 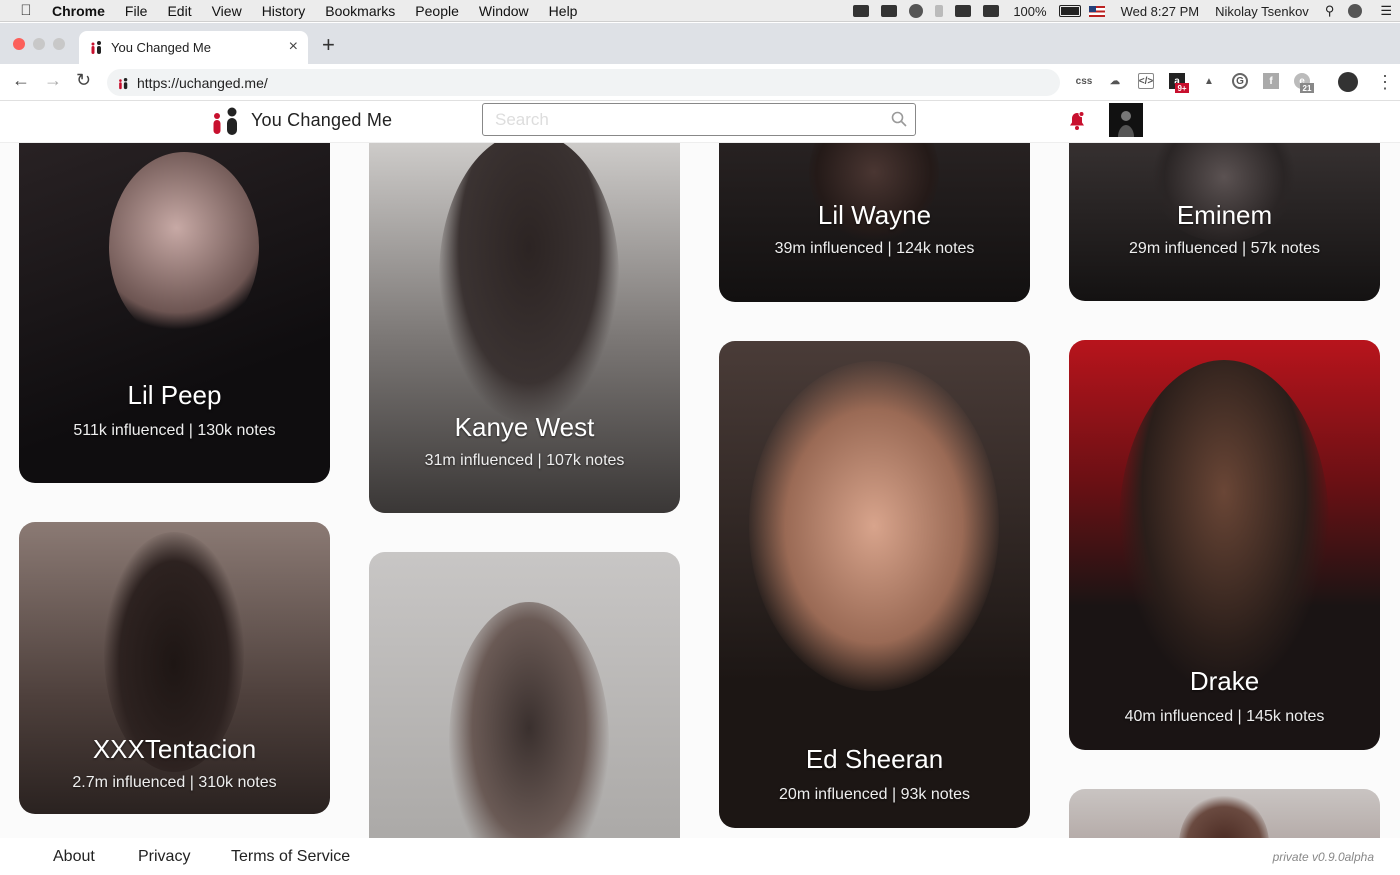 I want to click on close-tab-icon: ×, so click(x=293, y=47).